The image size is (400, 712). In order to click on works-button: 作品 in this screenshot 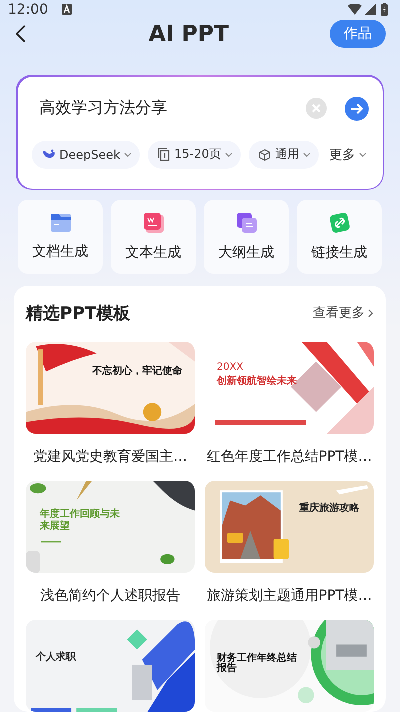, I will do `click(358, 34)`.